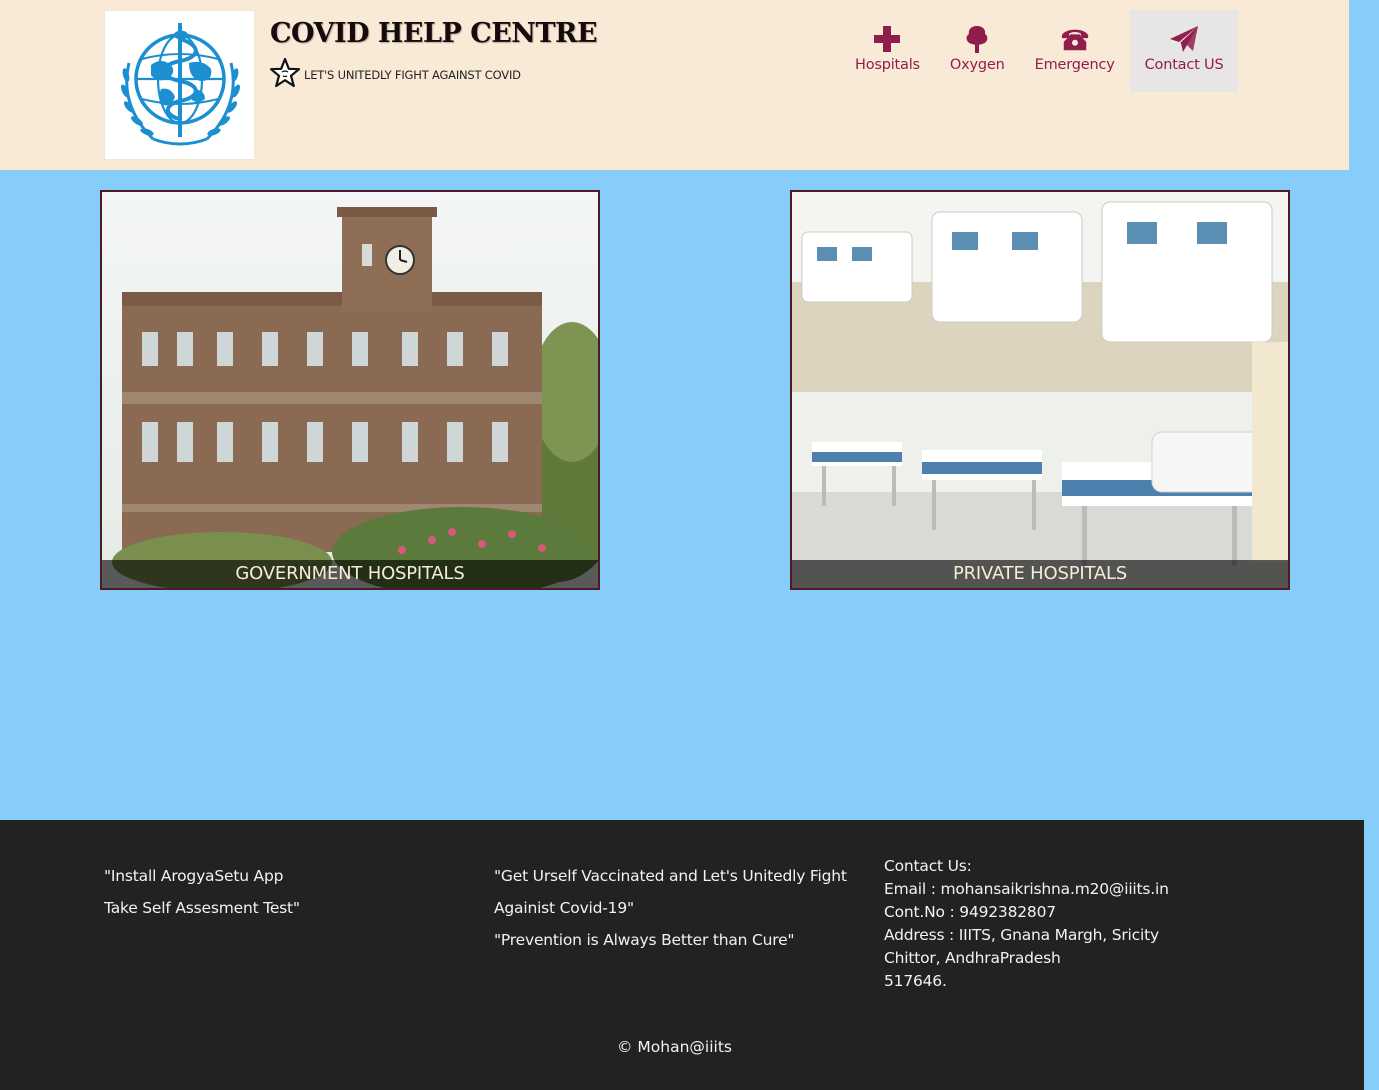 The height and width of the screenshot is (1090, 1379). What do you see at coordinates (977, 65) in the screenshot?
I see `nav-label-oxygen: Oxygen` at bounding box center [977, 65].